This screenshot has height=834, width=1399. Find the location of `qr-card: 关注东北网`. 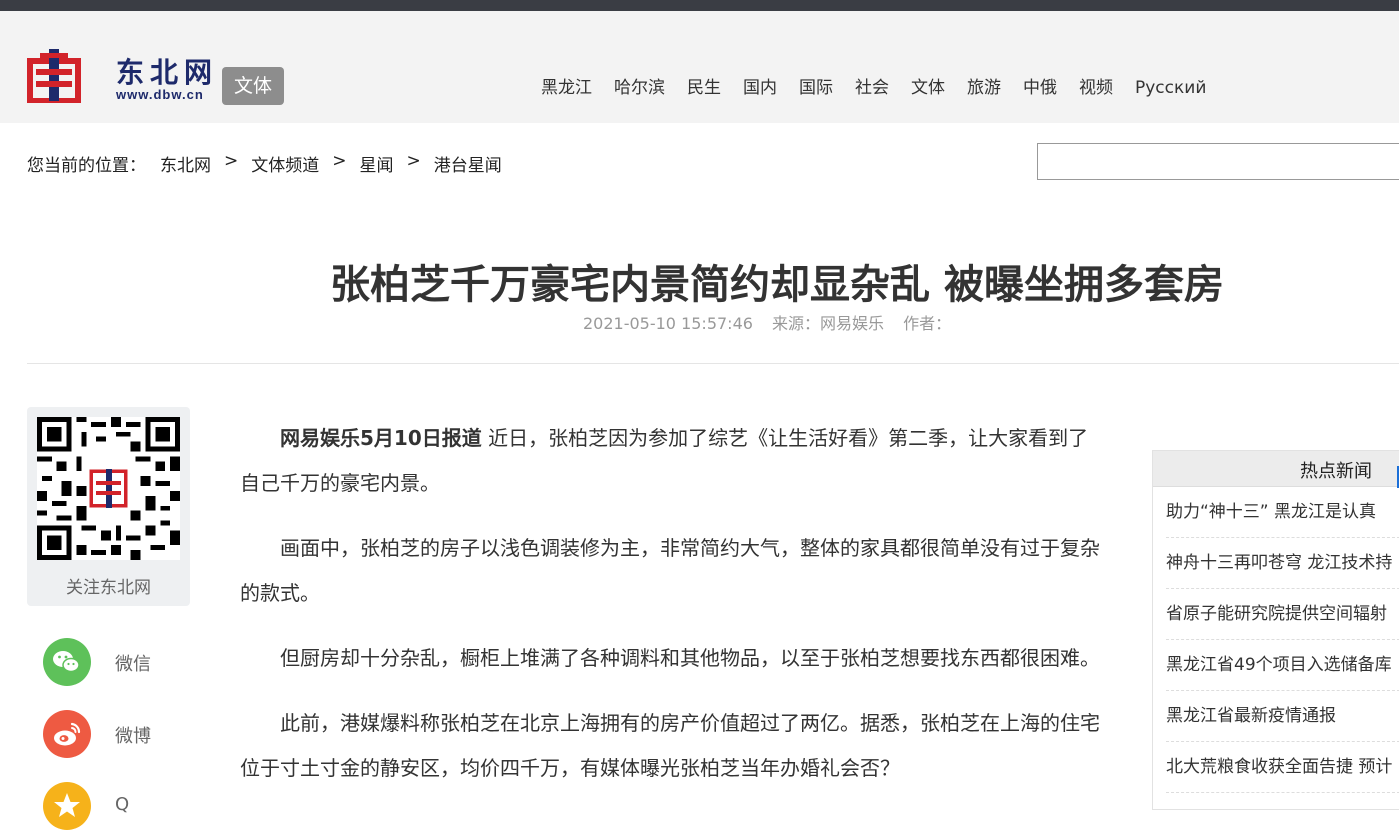

qr-card: 关注东北网 is located at coordinates (108, 506).